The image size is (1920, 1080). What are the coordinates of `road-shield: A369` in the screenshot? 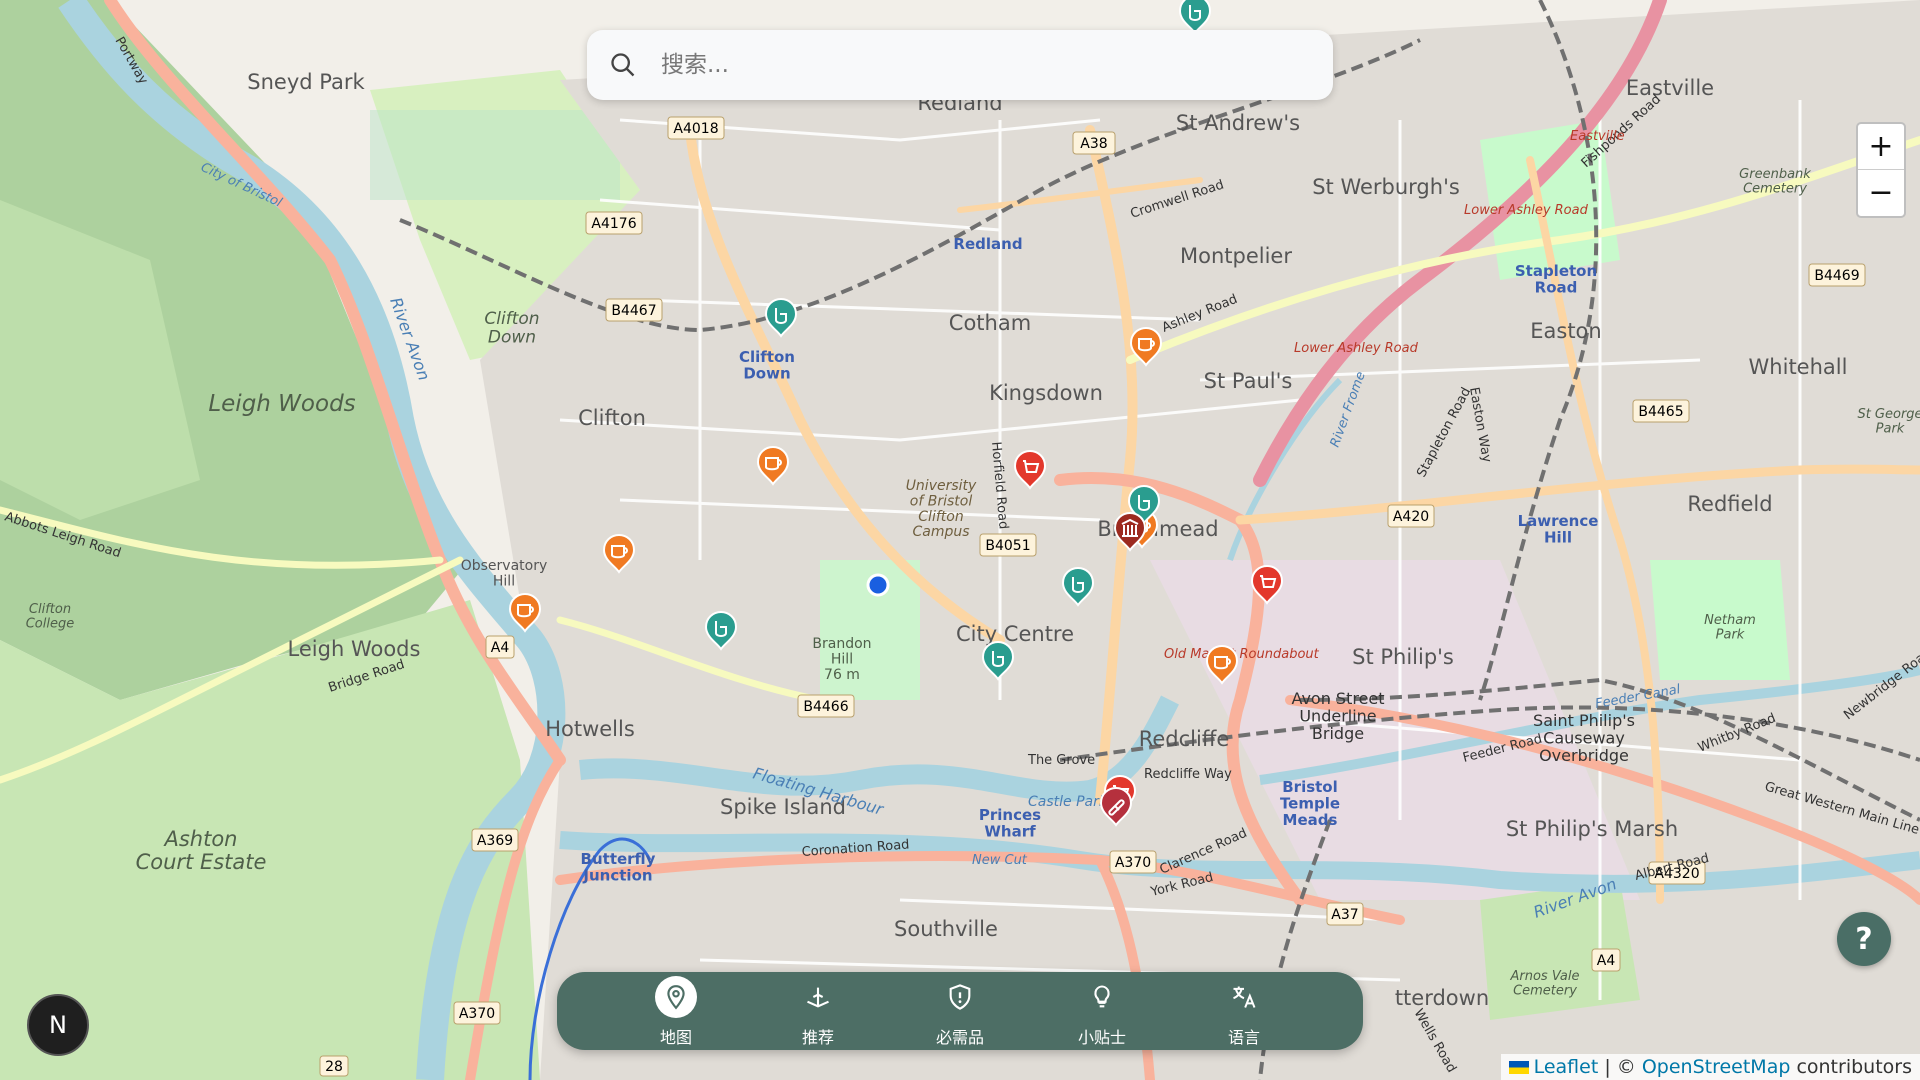 It's located at (495, 840).